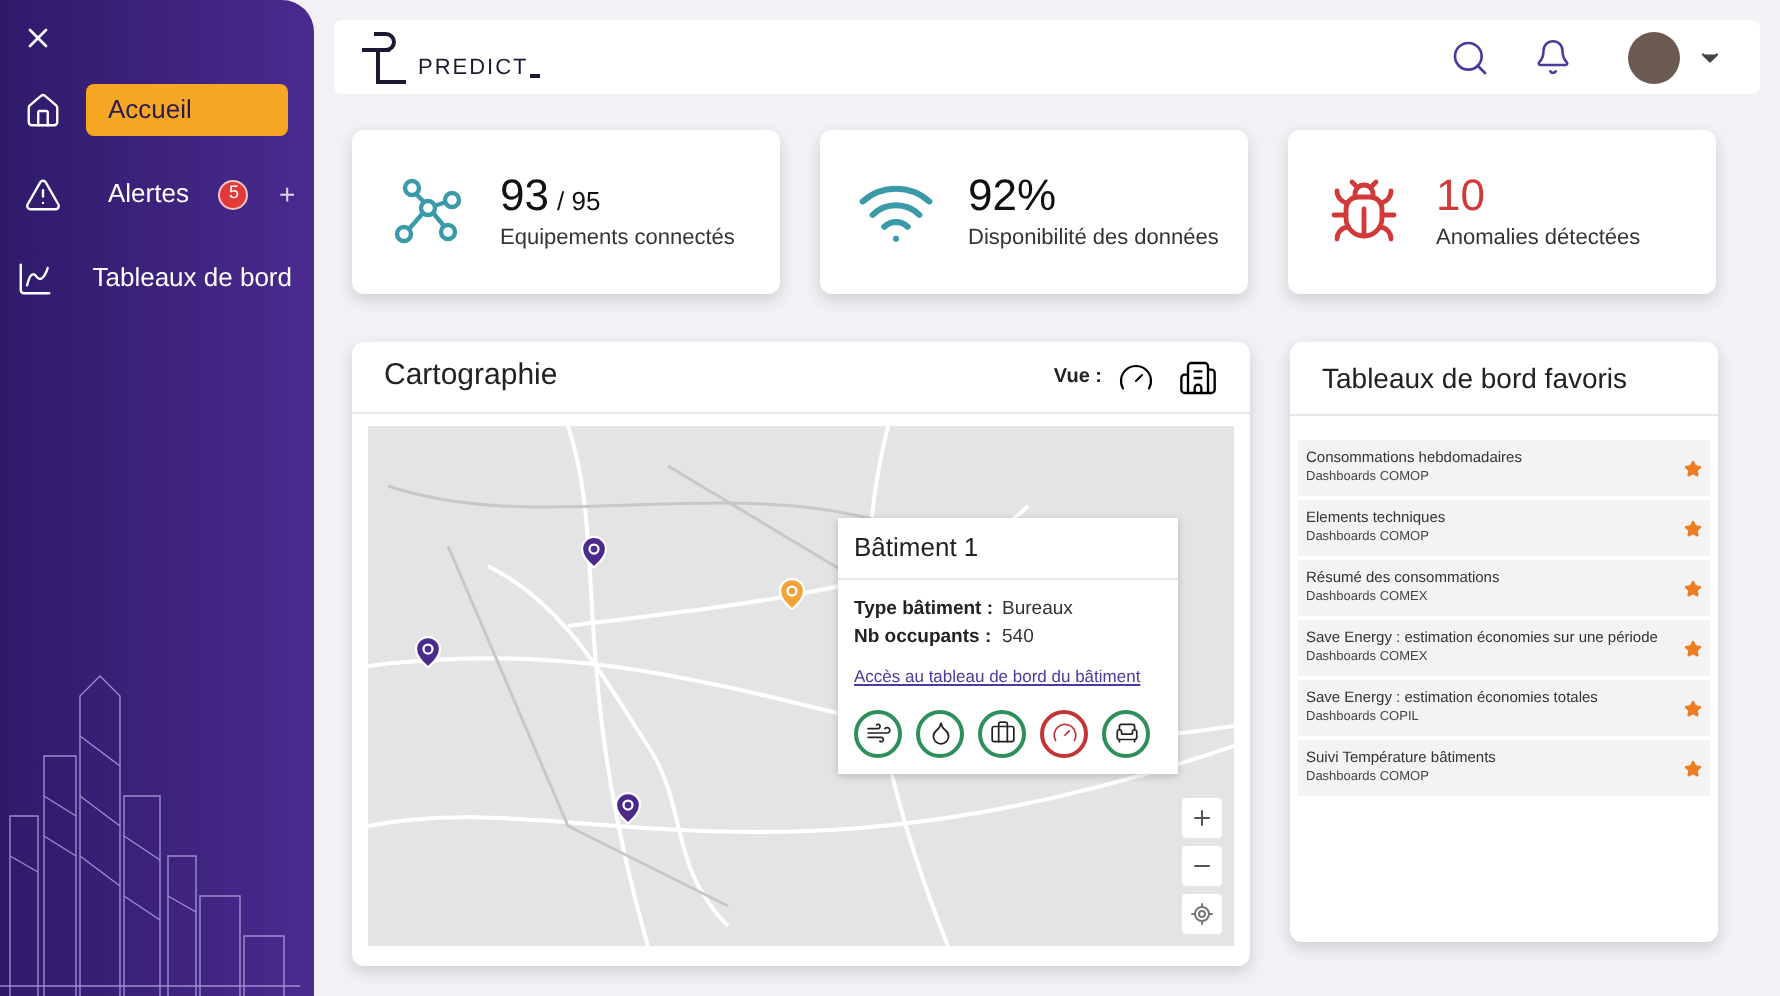  I want to click on stat-label: Anomalies détectées, so click(1538, 238).